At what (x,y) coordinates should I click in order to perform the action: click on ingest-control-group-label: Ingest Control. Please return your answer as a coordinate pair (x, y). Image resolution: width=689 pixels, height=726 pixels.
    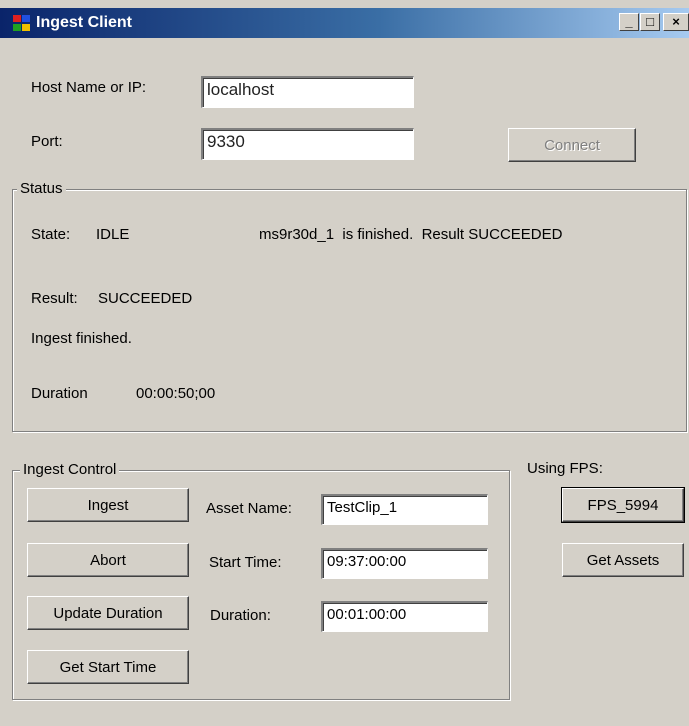
    Looking at the image, I should click on (70, 470).